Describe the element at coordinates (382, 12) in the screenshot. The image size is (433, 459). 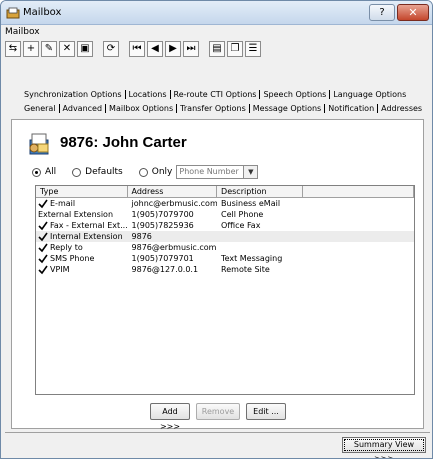
I see `help-button: ?` at that location.